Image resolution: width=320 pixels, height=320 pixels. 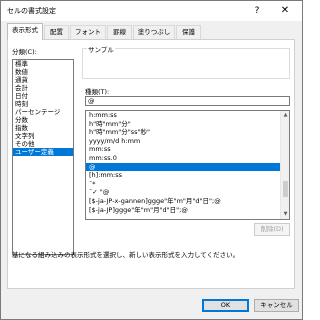 What do you see at coordinates (97, 92) in the screenshot?
I see `type-label: 種類(T):` at bounding box center [97, 92].